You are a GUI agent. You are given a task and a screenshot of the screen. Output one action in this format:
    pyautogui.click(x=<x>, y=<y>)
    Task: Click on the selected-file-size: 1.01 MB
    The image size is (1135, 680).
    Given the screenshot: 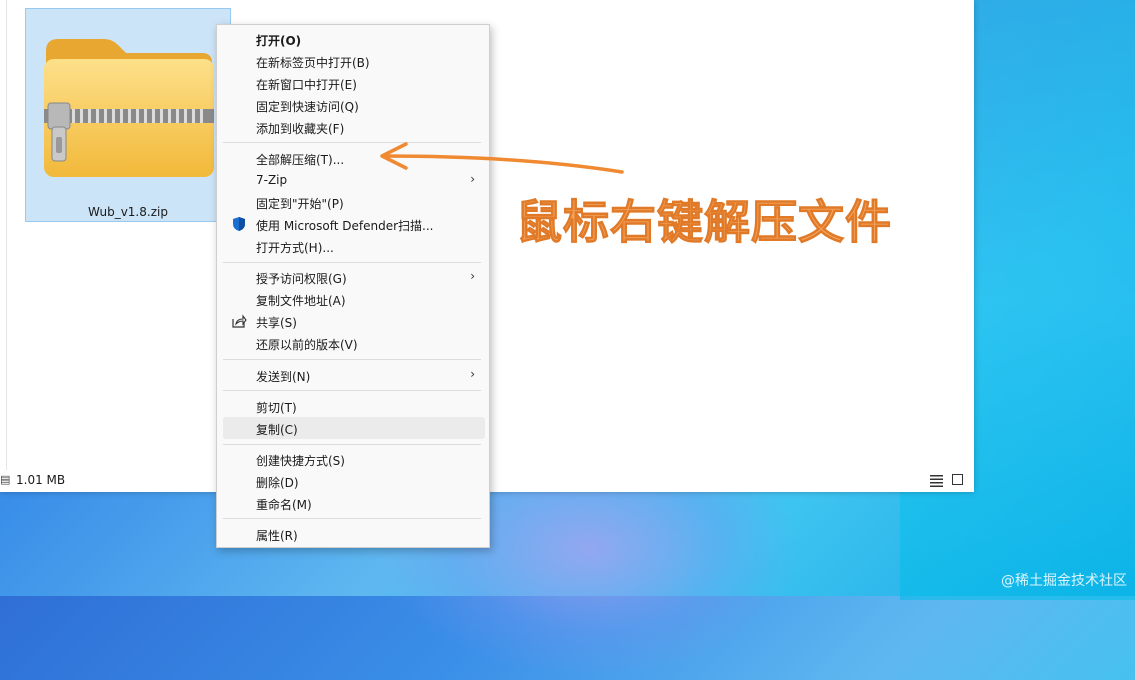 What is the action you would take?
    pyautogui.click(x=41, y=480)
    